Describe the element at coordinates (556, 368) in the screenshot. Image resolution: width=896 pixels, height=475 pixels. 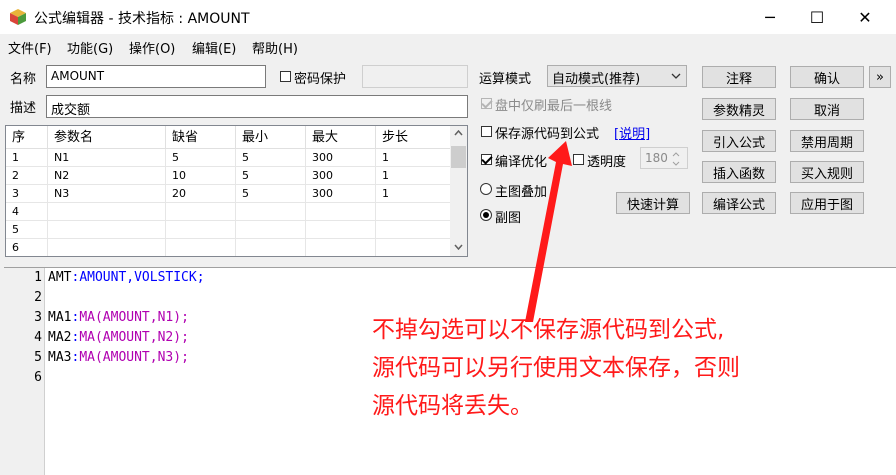
I see `annotation-line-2: 源代码可以另行使用文本保存，否则` at that location.